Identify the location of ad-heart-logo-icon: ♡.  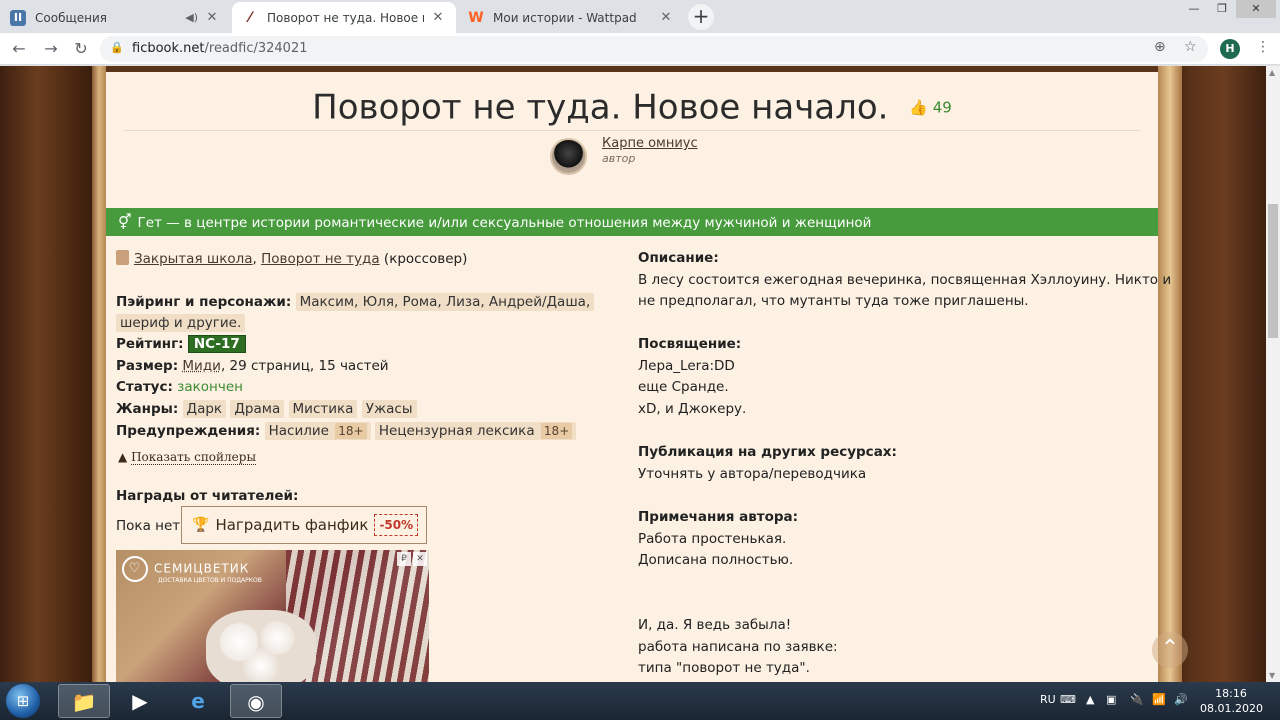
(135, 569).